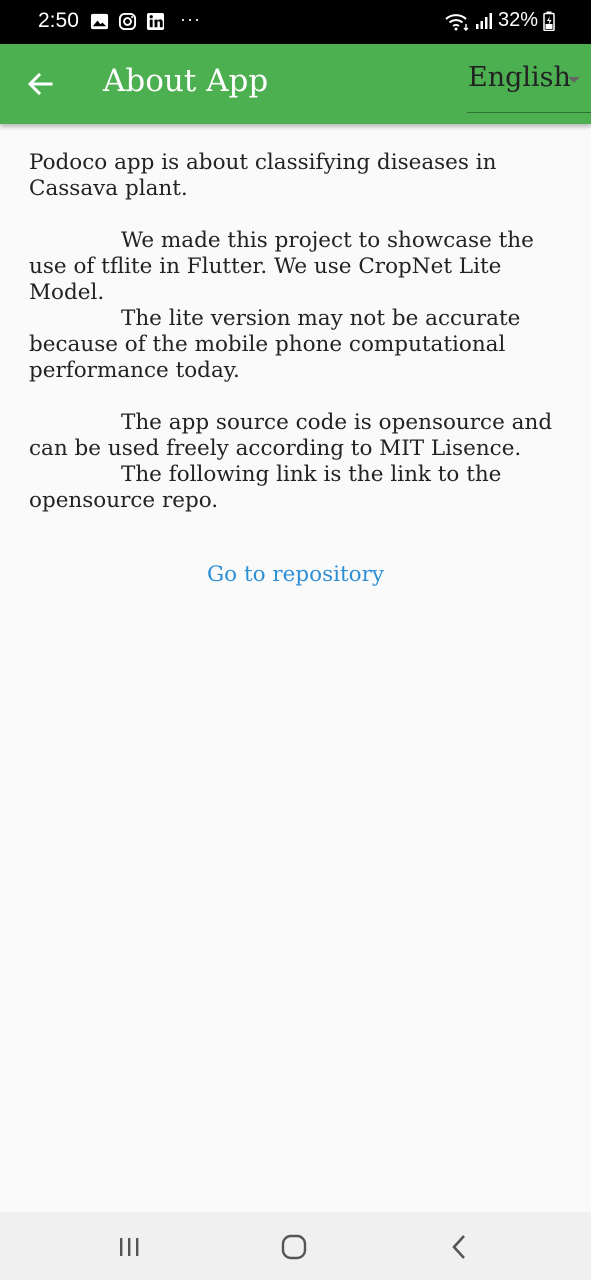 This screenshot has height=1280, width=591. What do you see at coordinates (127, 21) in the screenshot?
I see `instagram-icon` at bounding box center [127, 21].